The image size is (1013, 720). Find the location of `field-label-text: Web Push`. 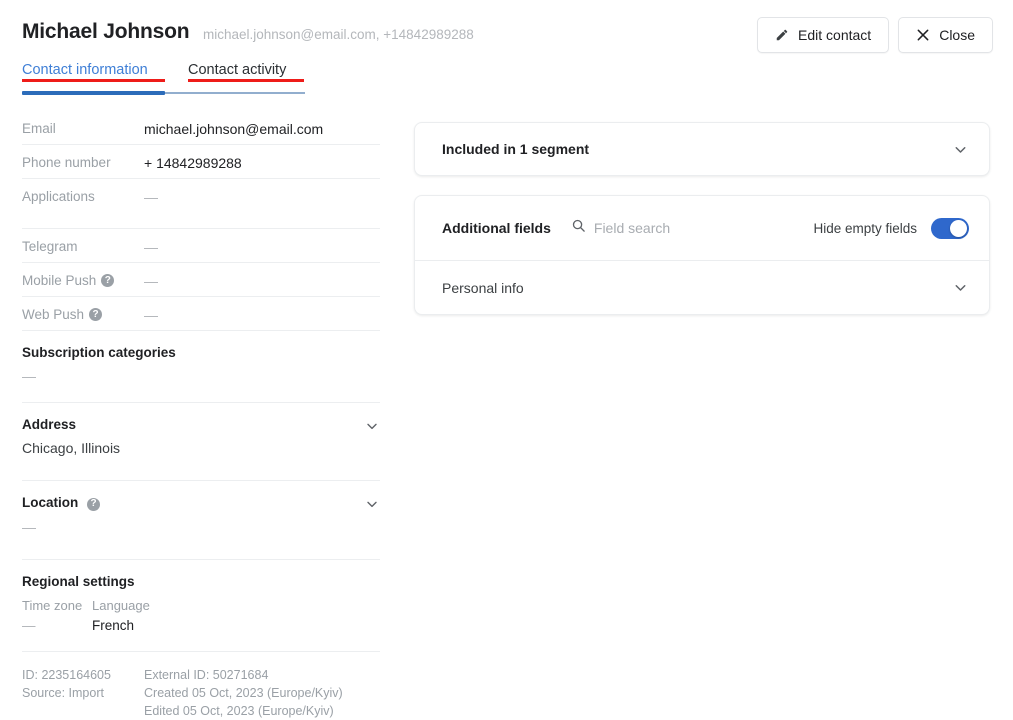

field-label-text: Web Push is located at coordinates (53, 314).